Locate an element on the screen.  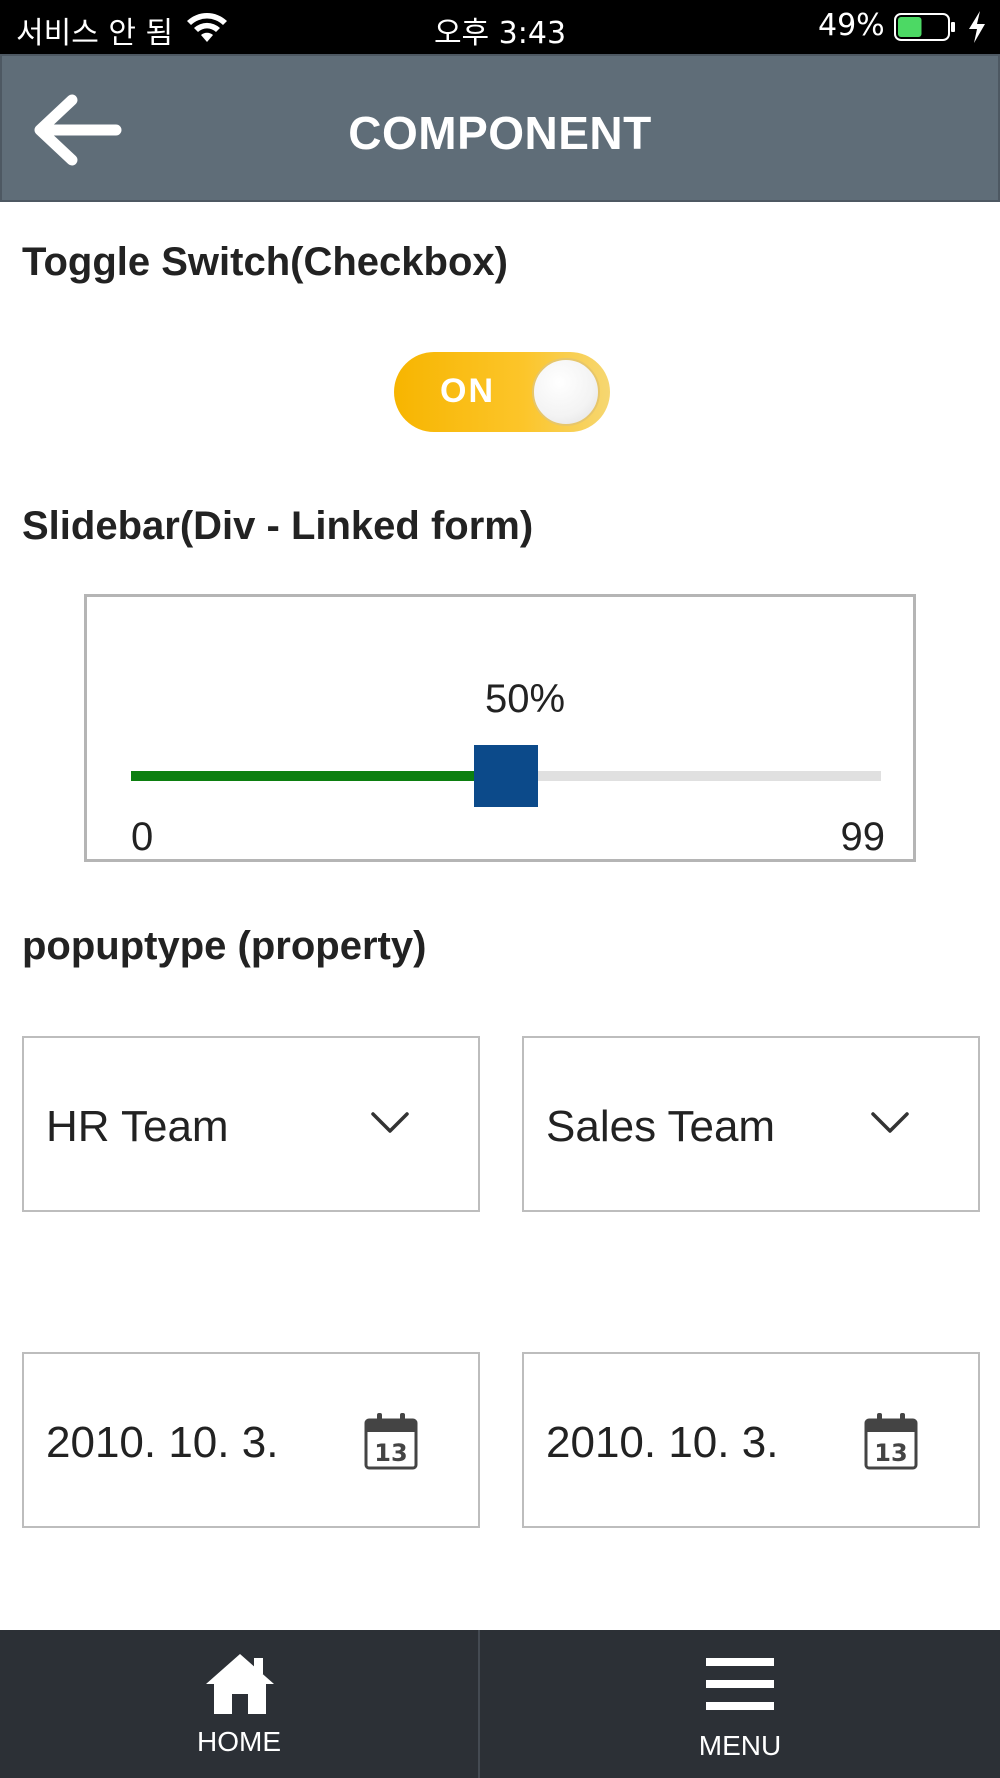
toggle-knob is located at coordinates (566, 392).